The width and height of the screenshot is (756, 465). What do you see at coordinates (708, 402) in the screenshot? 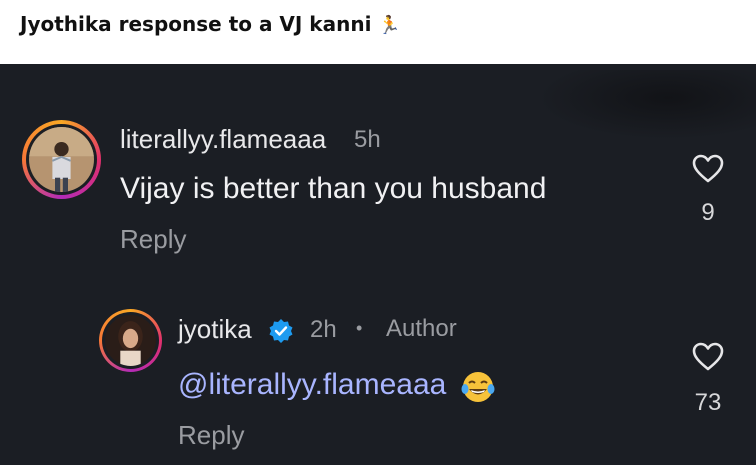
I see `like-count: 73` at bounding box center [708, 402].